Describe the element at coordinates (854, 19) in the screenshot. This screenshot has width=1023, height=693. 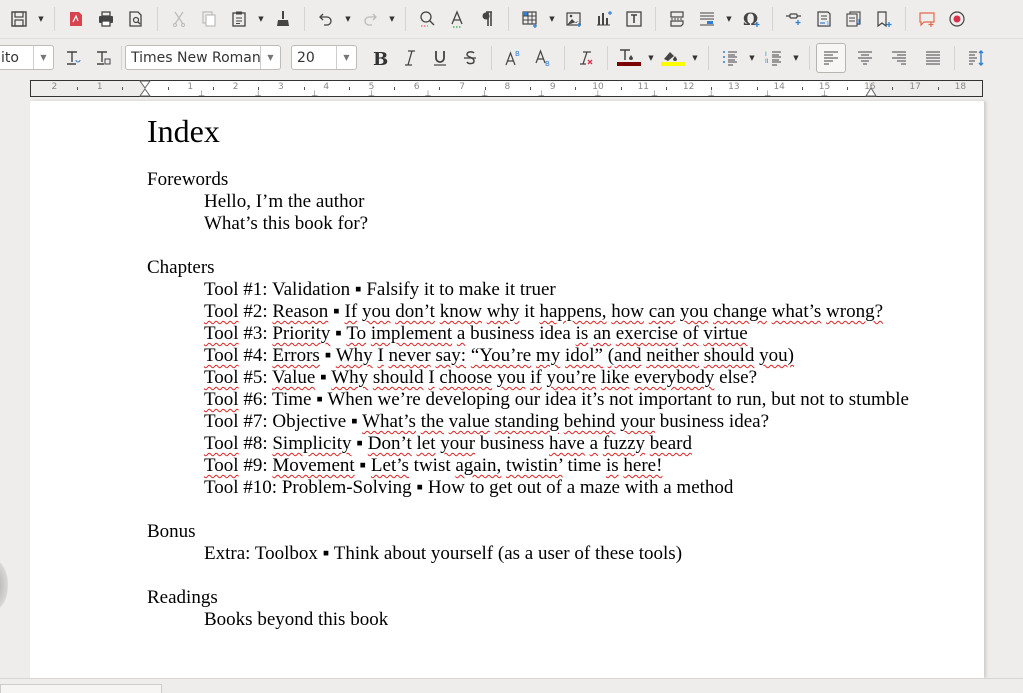
I see `insert-endnote-button` at that location.